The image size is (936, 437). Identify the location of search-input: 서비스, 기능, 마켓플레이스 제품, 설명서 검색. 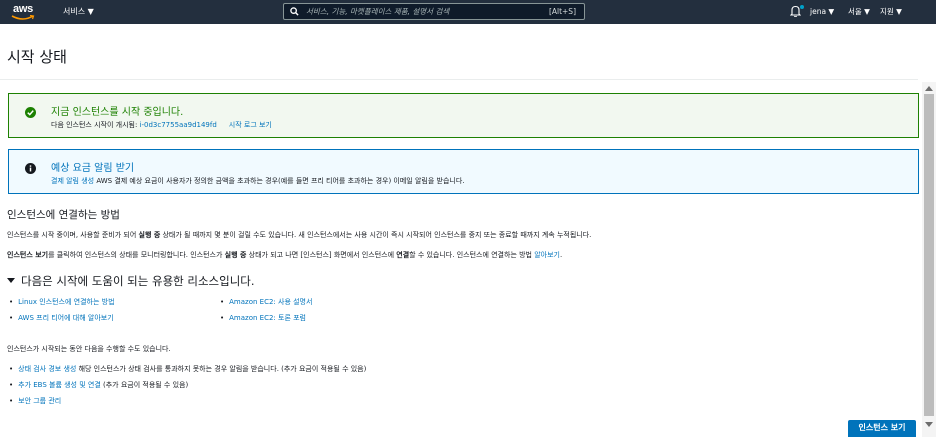
(377, 11).